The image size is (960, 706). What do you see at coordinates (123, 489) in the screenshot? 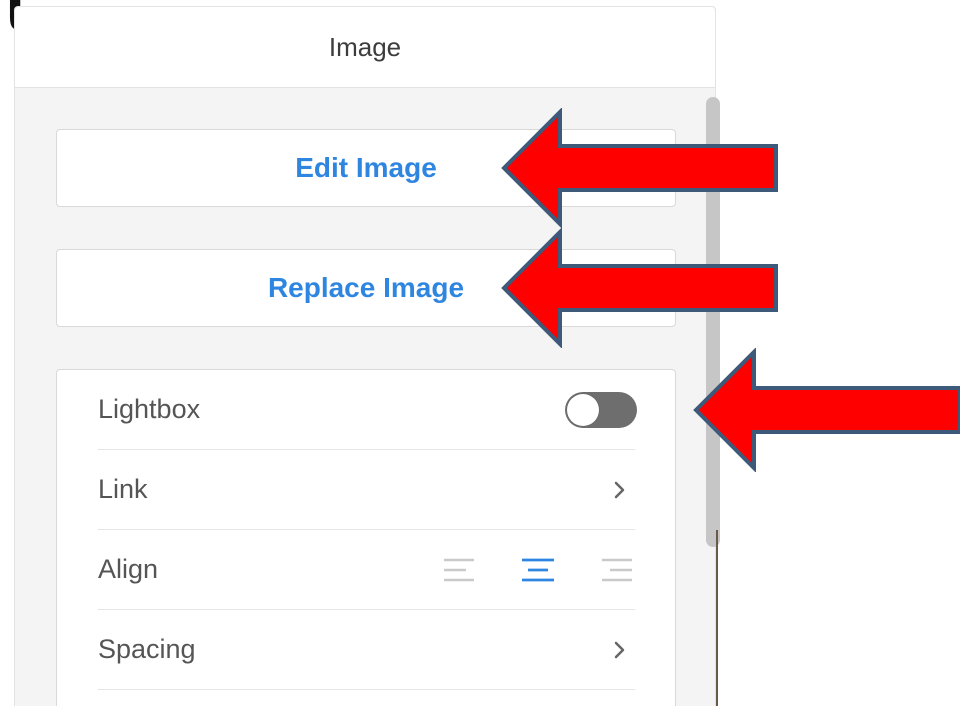
I see `link-label: Link` at bounding box center [123, 489].